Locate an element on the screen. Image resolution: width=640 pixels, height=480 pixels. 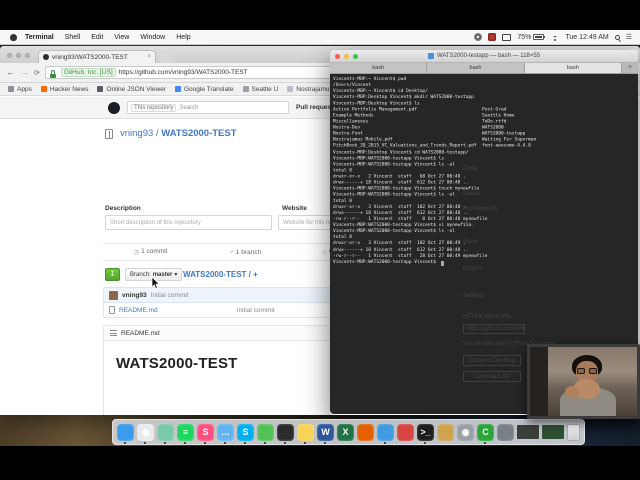
dock-camtasia: C is located at coordinates (485, 433).